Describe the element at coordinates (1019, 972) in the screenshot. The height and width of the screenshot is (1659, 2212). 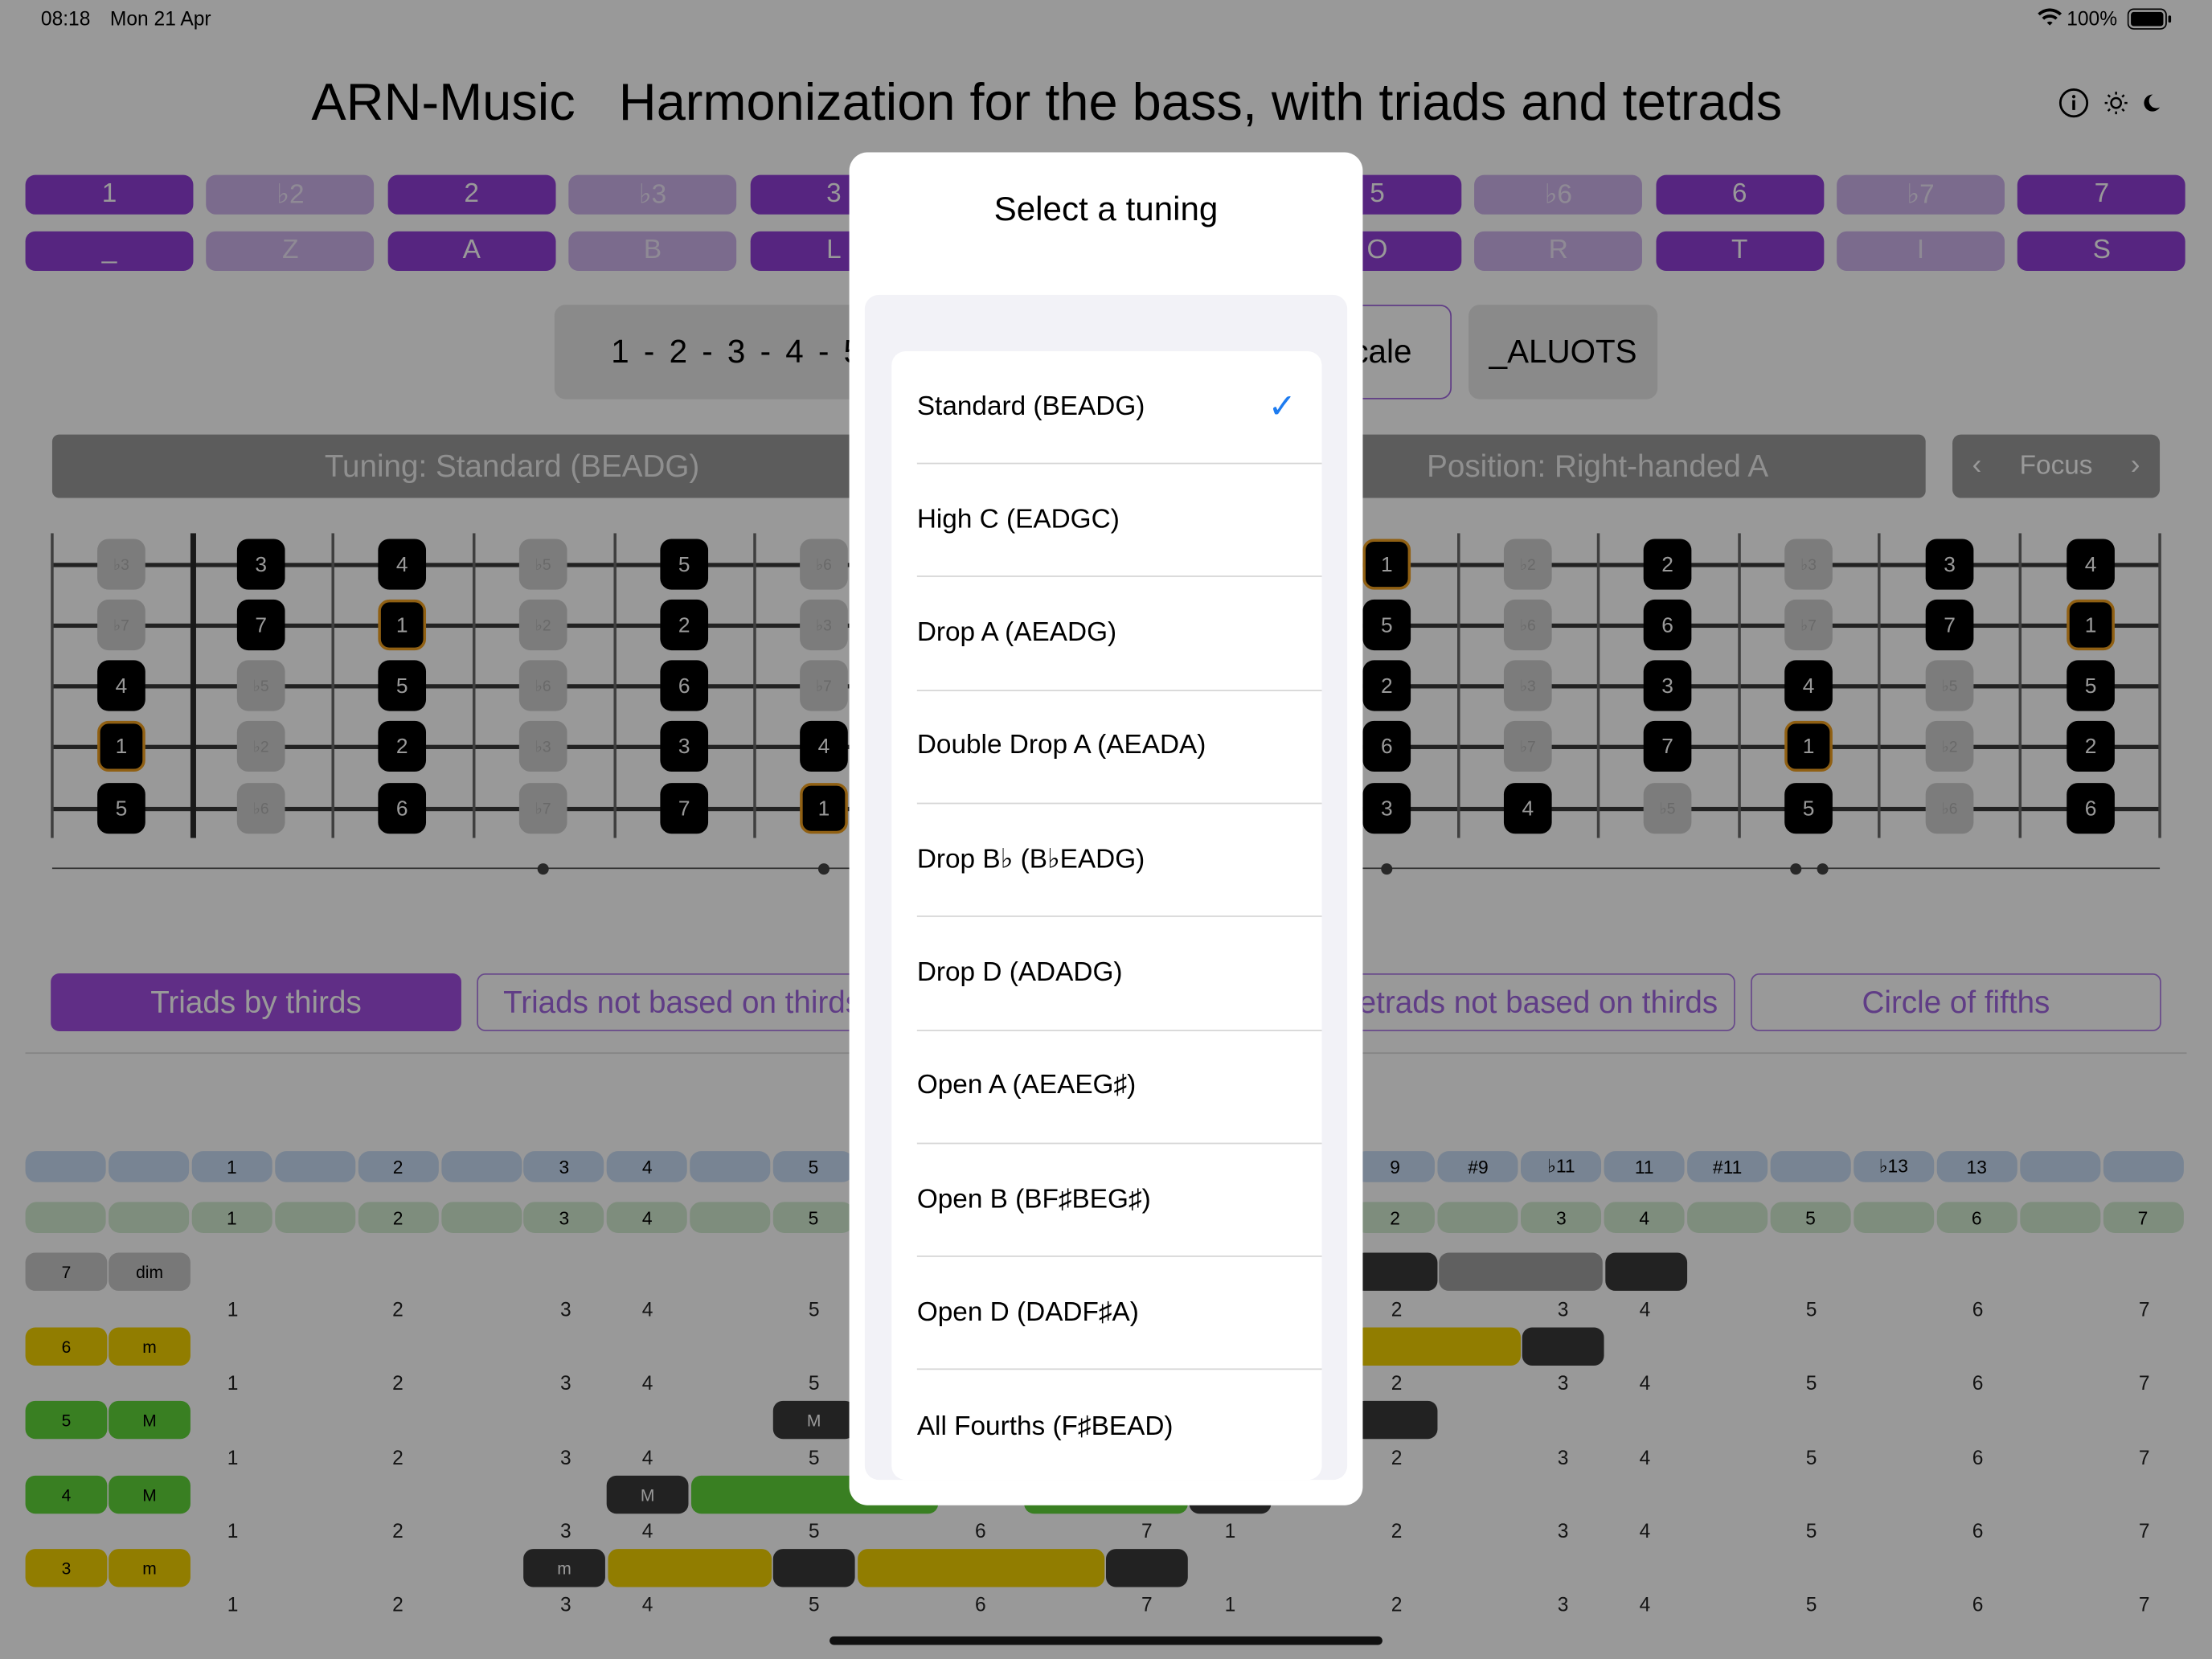
I see `tuning-option-label: Drop D (ADADG)` at that location.